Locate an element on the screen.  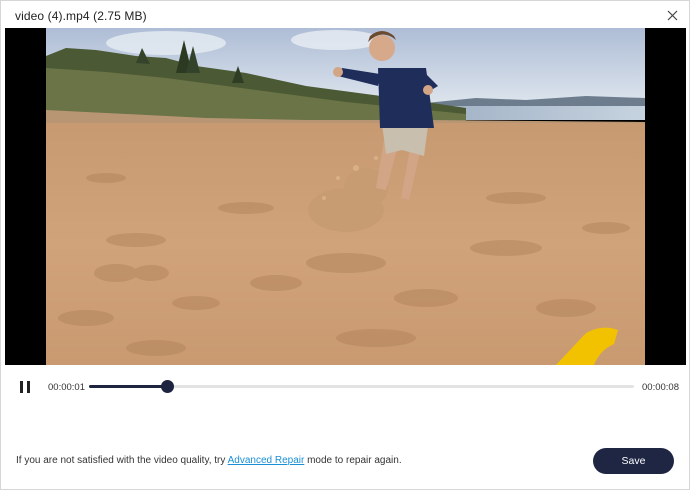
total-time: 00:00:08 is located at coordinates (660, 387).